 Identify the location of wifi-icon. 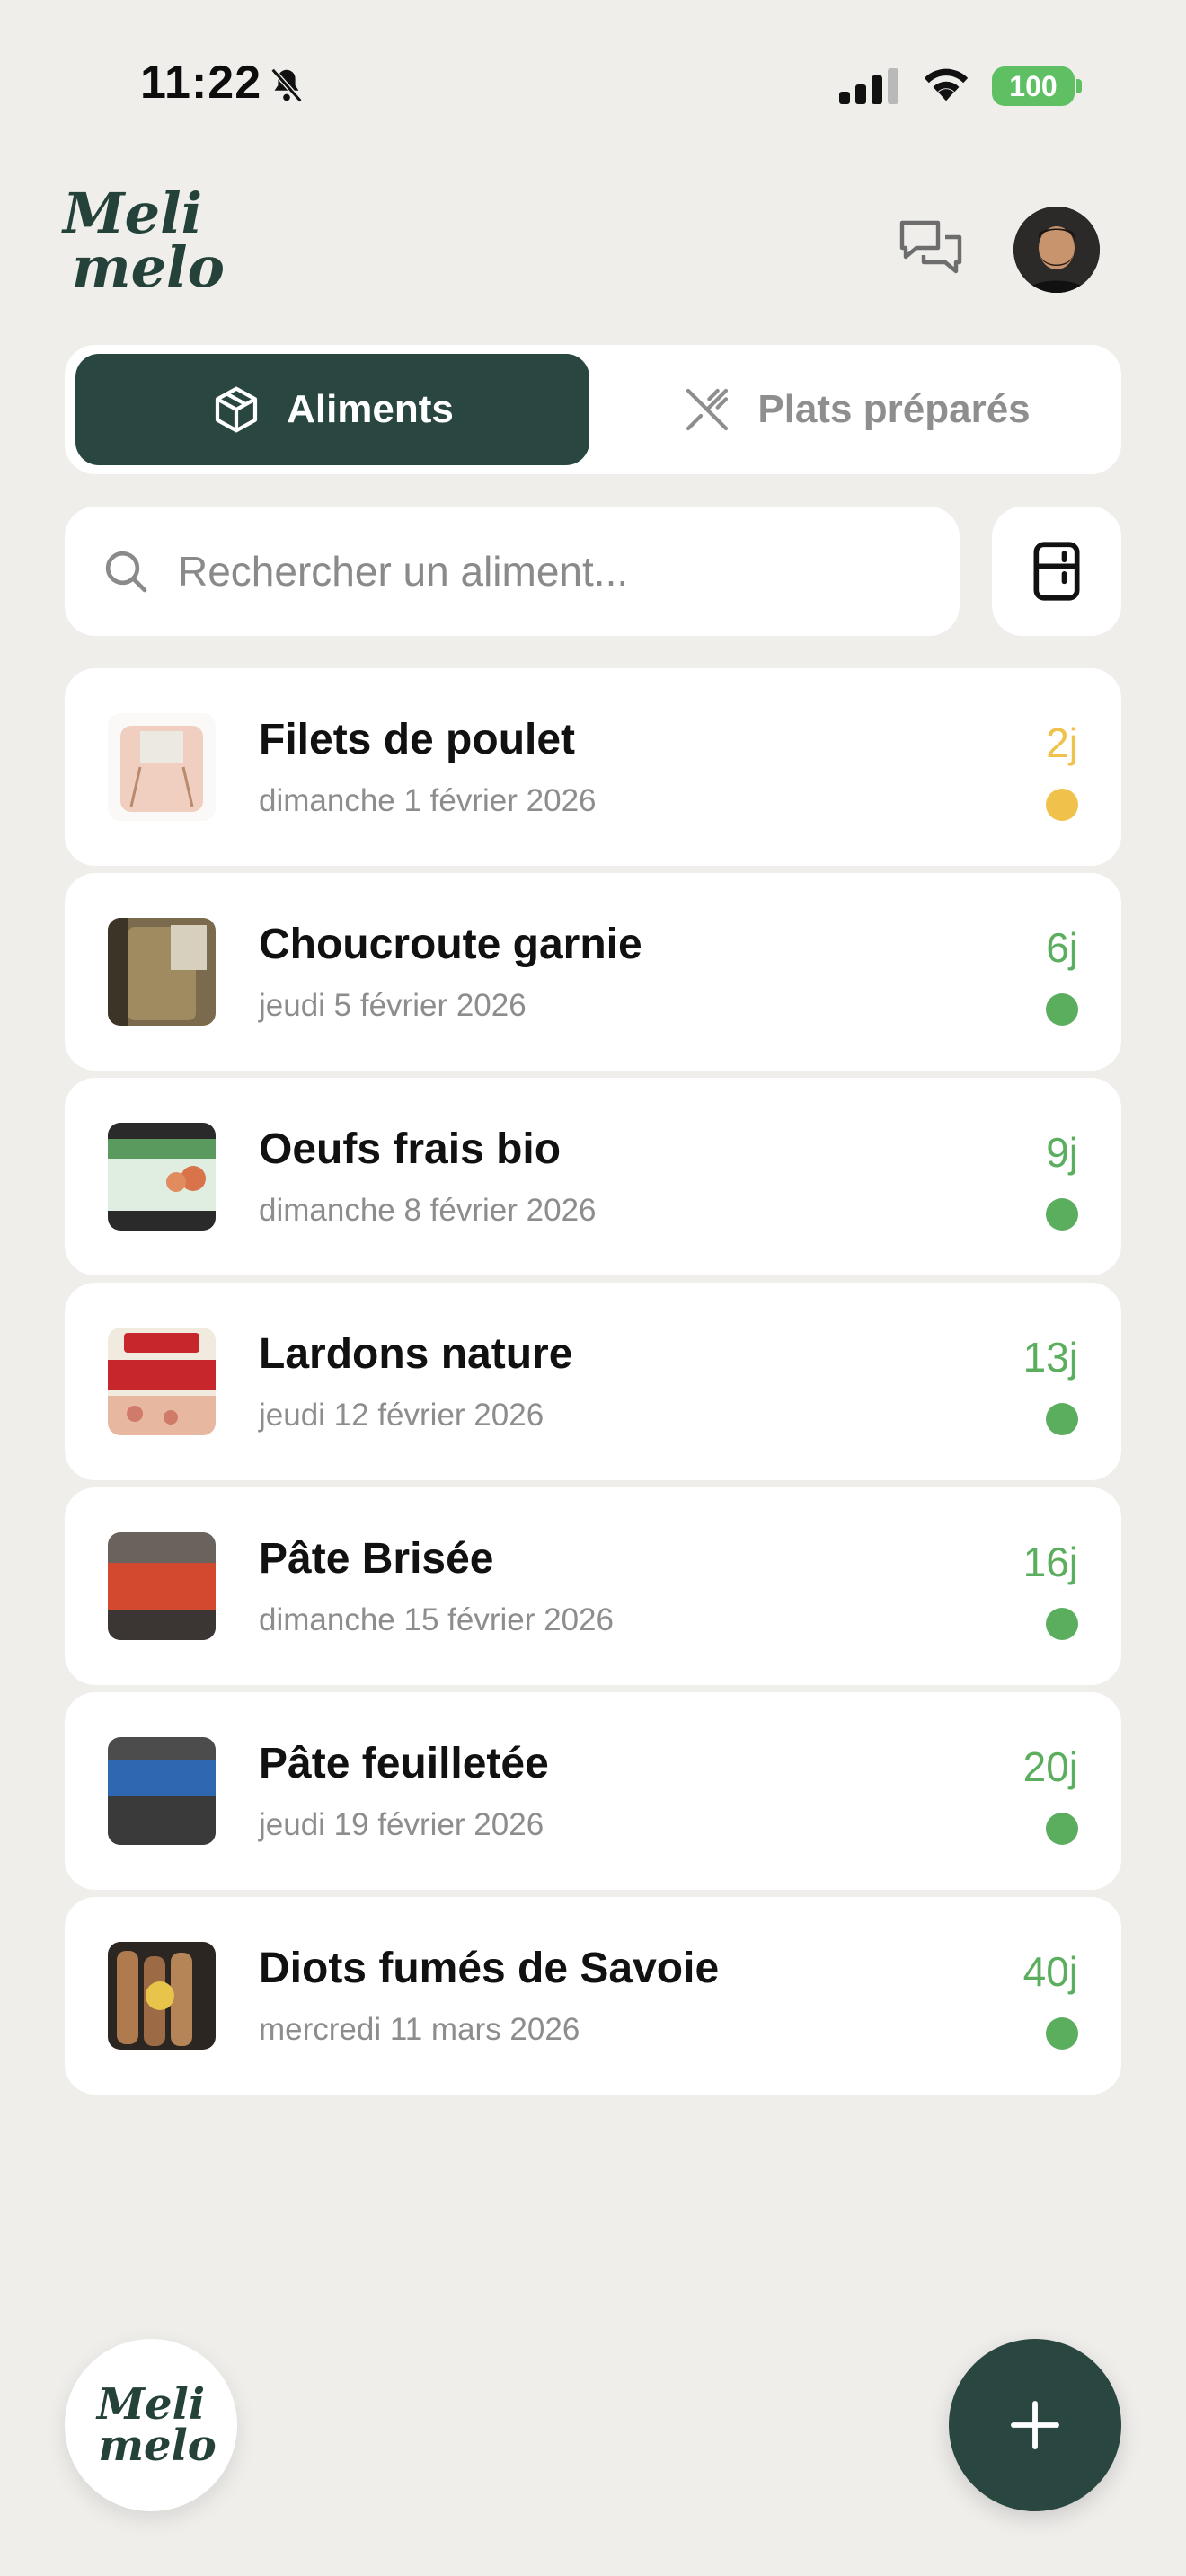
(946, 84).